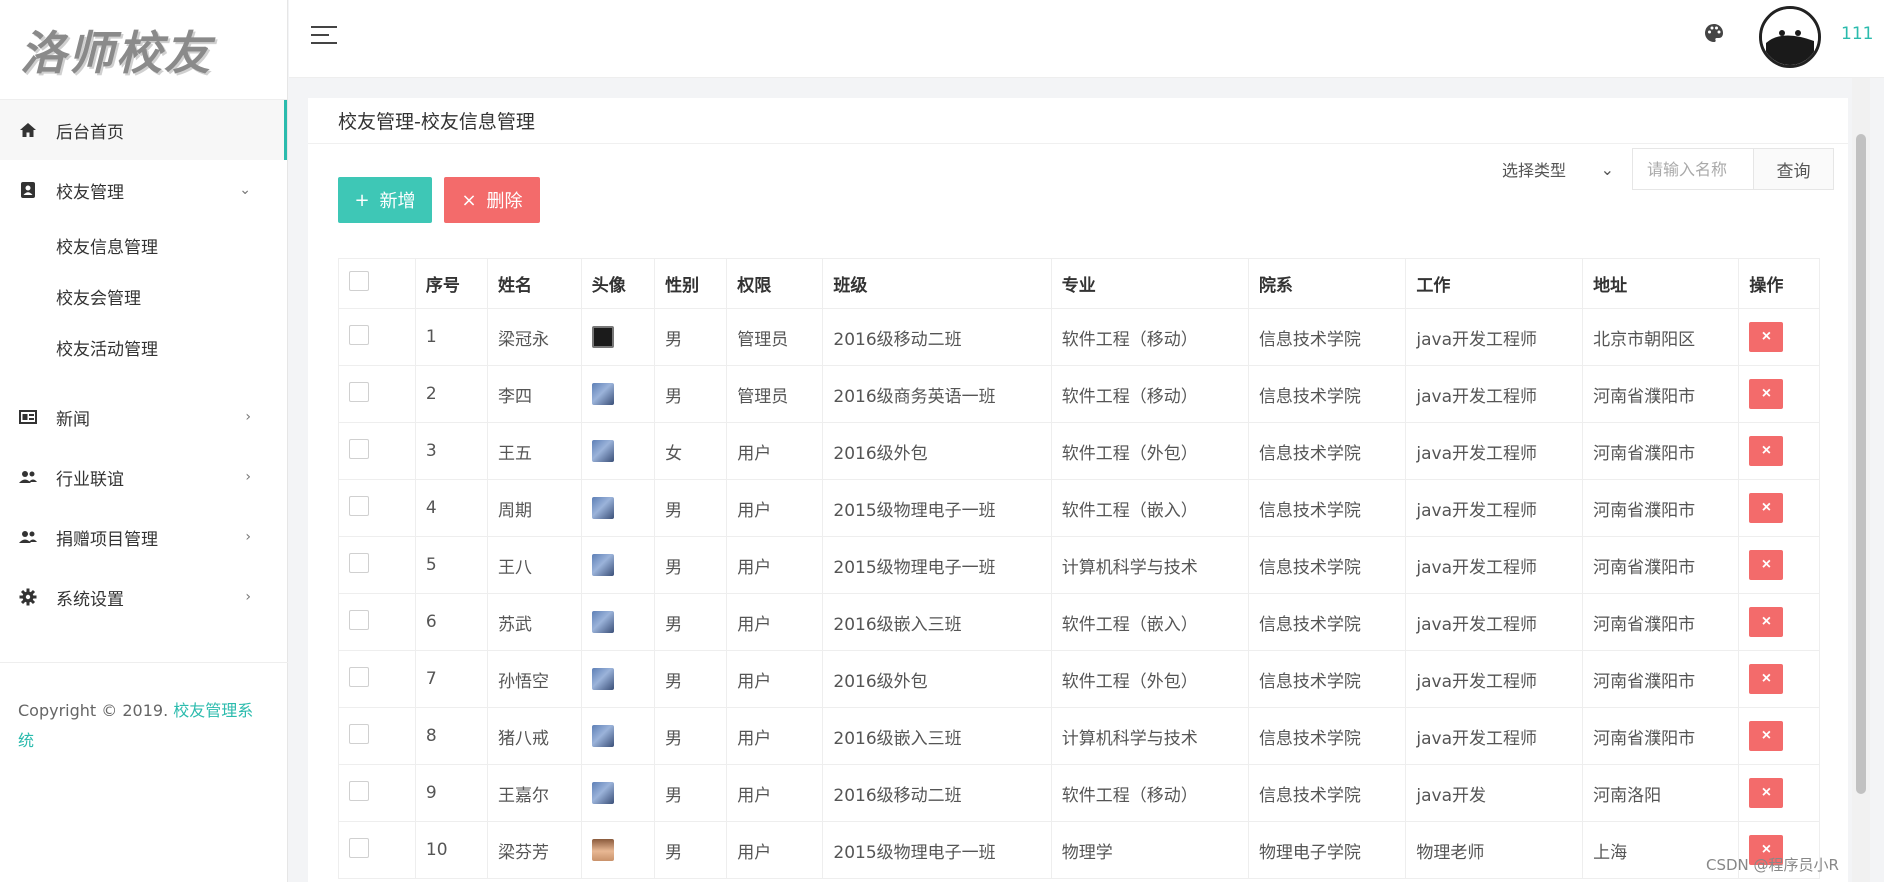  What do you see at coordinates (451, 736) in the screenshot?
I see `cell-no: 8` at bounding box center [451, 736].